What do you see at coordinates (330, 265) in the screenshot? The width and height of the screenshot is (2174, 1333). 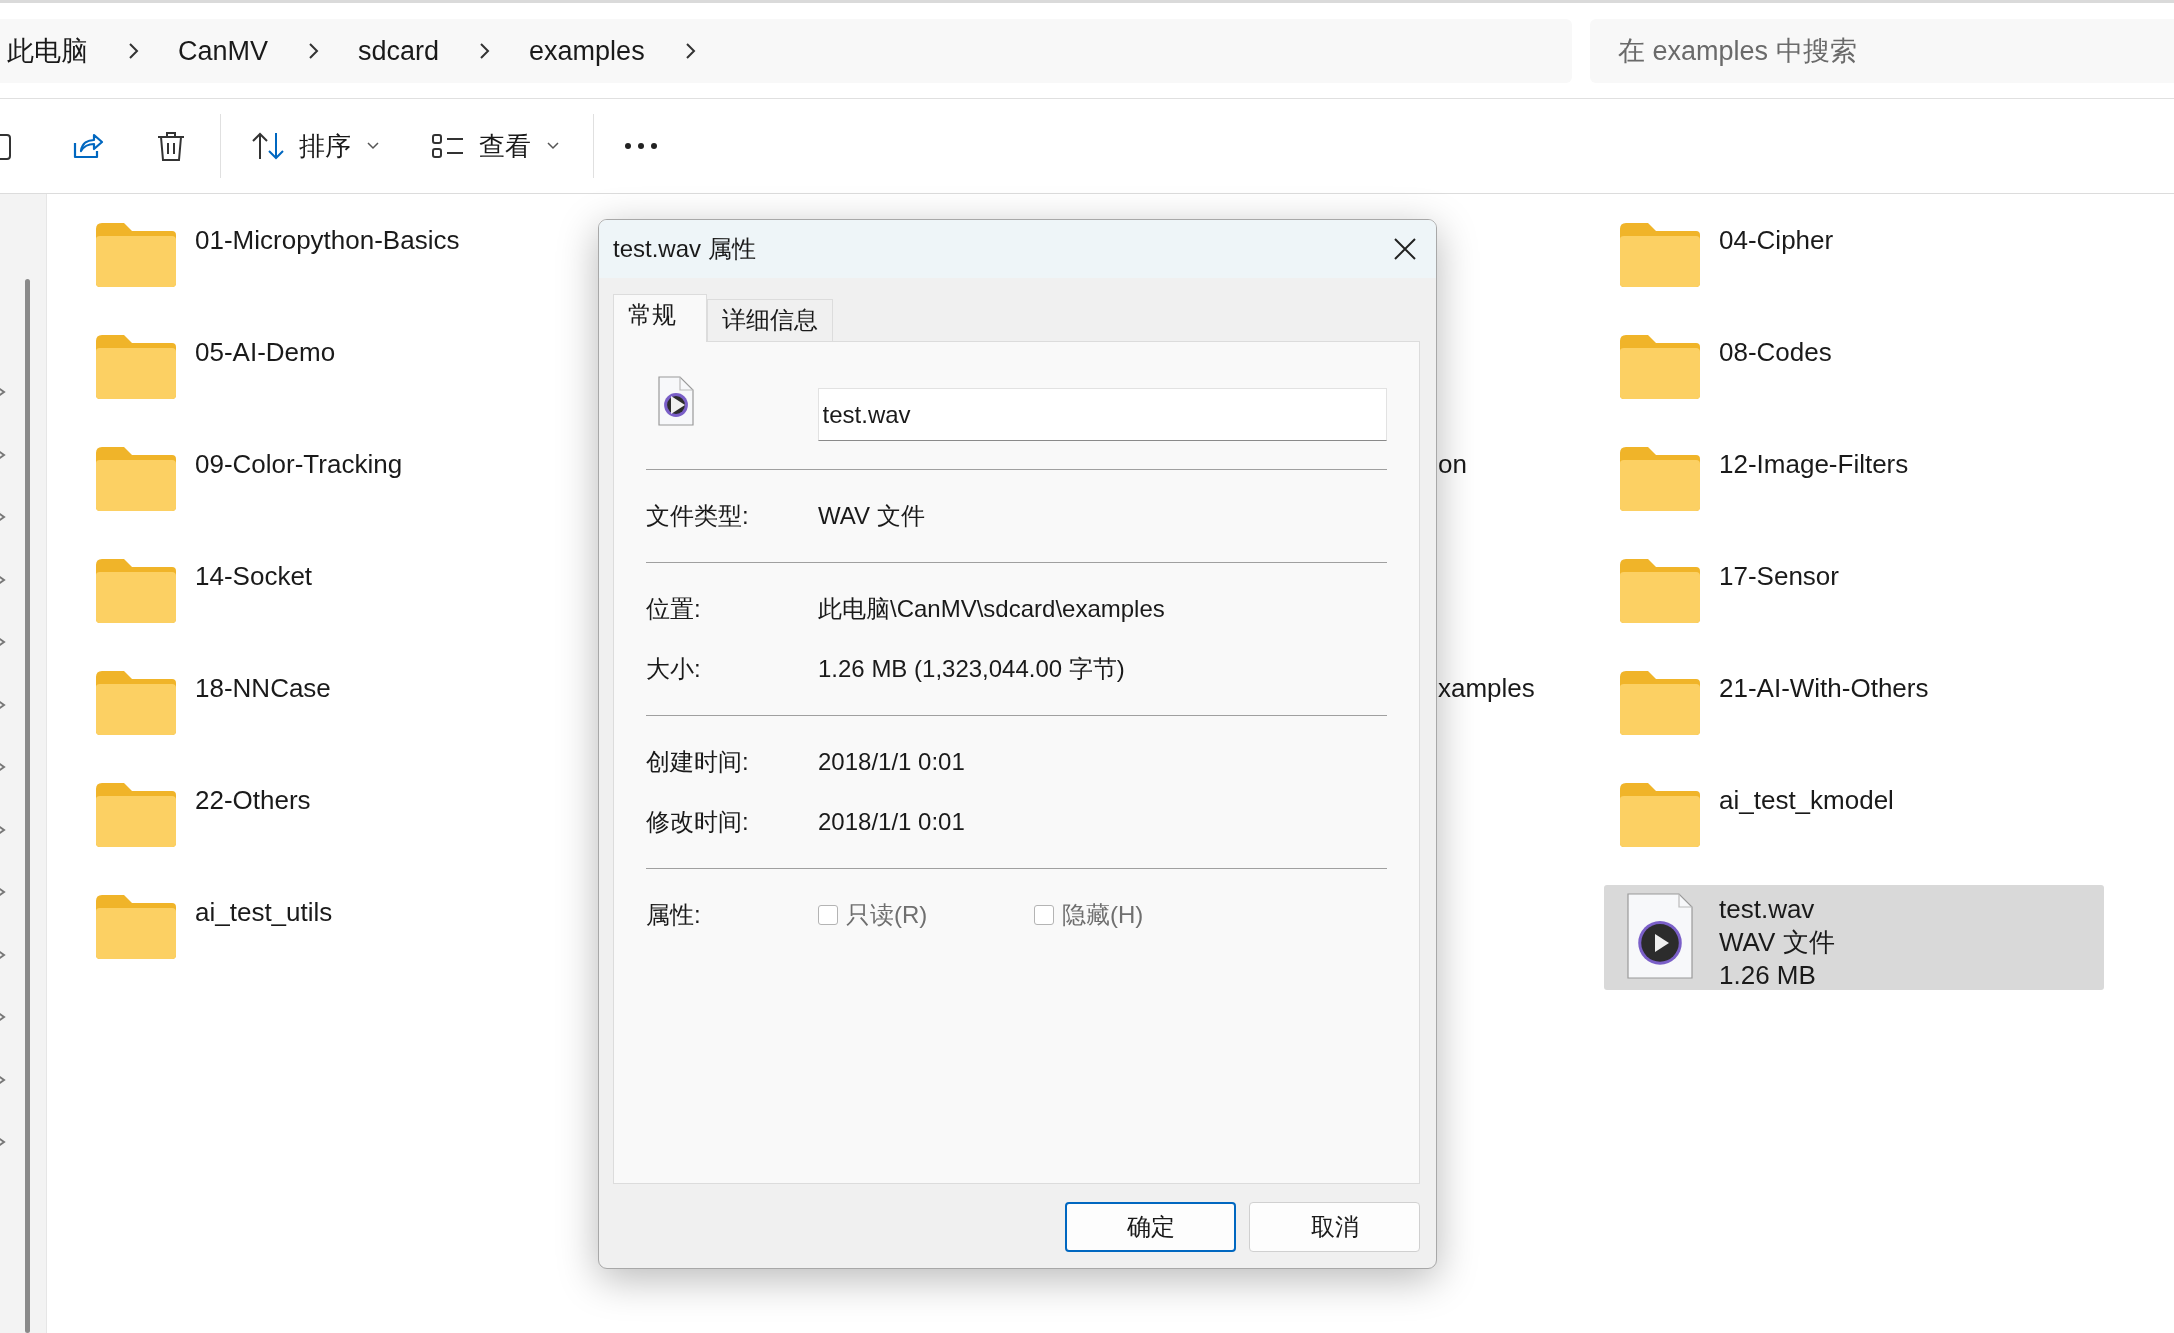 I see `folder-item: 01-Micropython-Basics` at bounding box center [330, 265].